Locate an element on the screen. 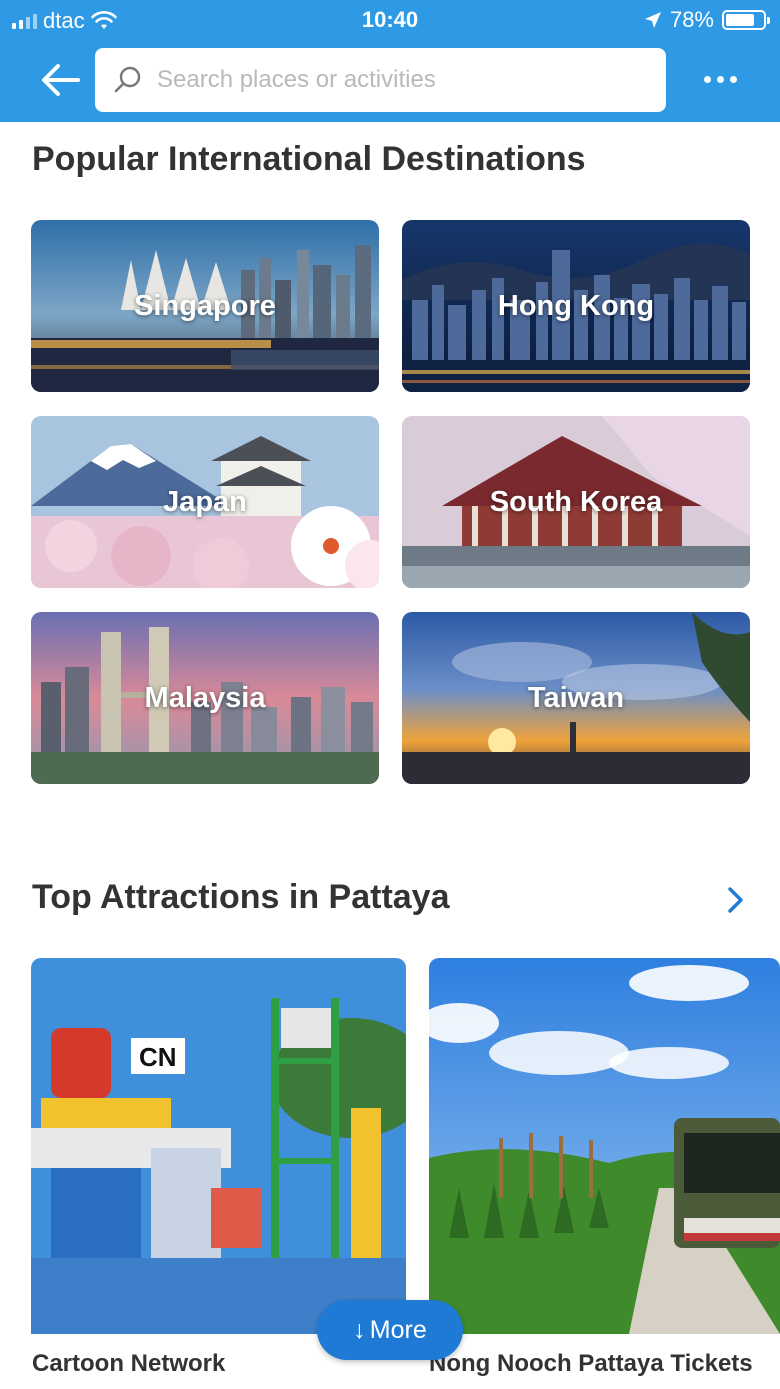  attraction-card-nong-nooch is located at coordinates (604, 1146).